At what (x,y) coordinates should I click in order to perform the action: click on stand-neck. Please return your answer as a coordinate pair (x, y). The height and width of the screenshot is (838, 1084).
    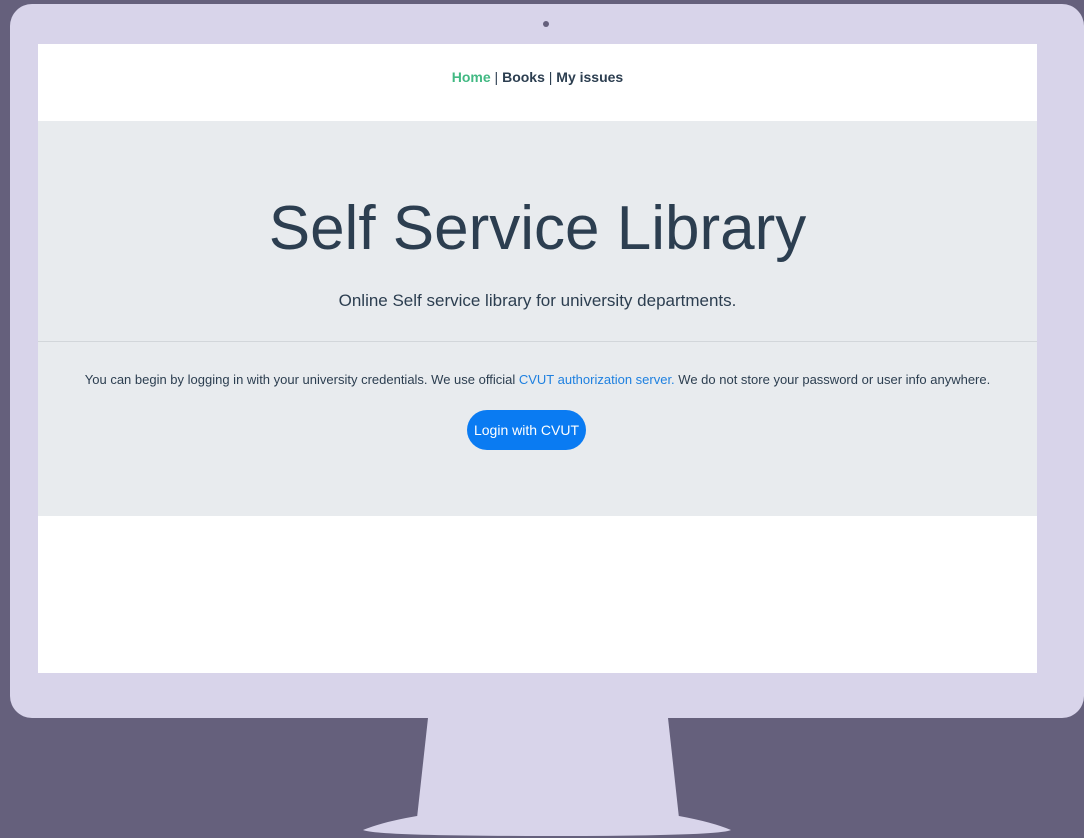
    Looking at the image, I should click on (548, 768).